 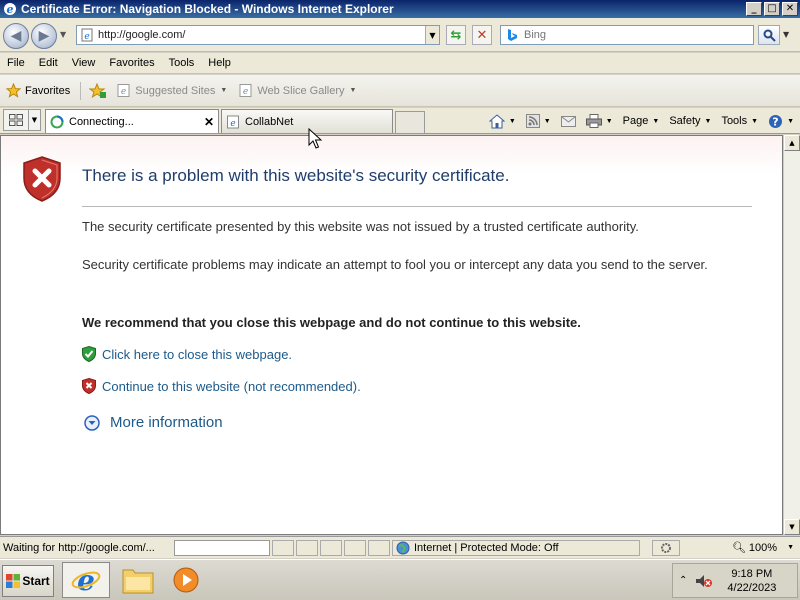 What do you see at coordinates (132, 121) in the screenshot?
I see `tab-connecting: Connecting... ✕` at bounding box center [132, 121].